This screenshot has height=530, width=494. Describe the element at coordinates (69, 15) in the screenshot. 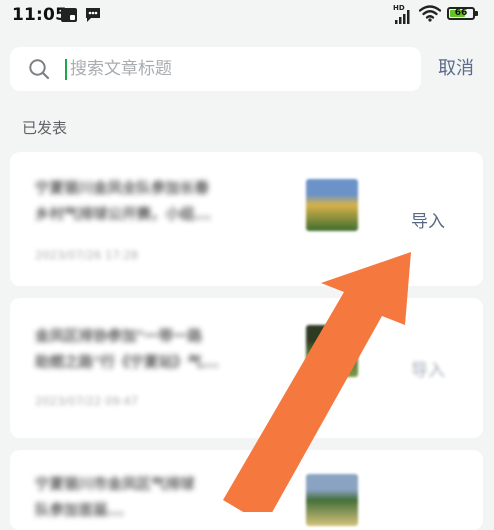

I see `notification-icon` at that location.